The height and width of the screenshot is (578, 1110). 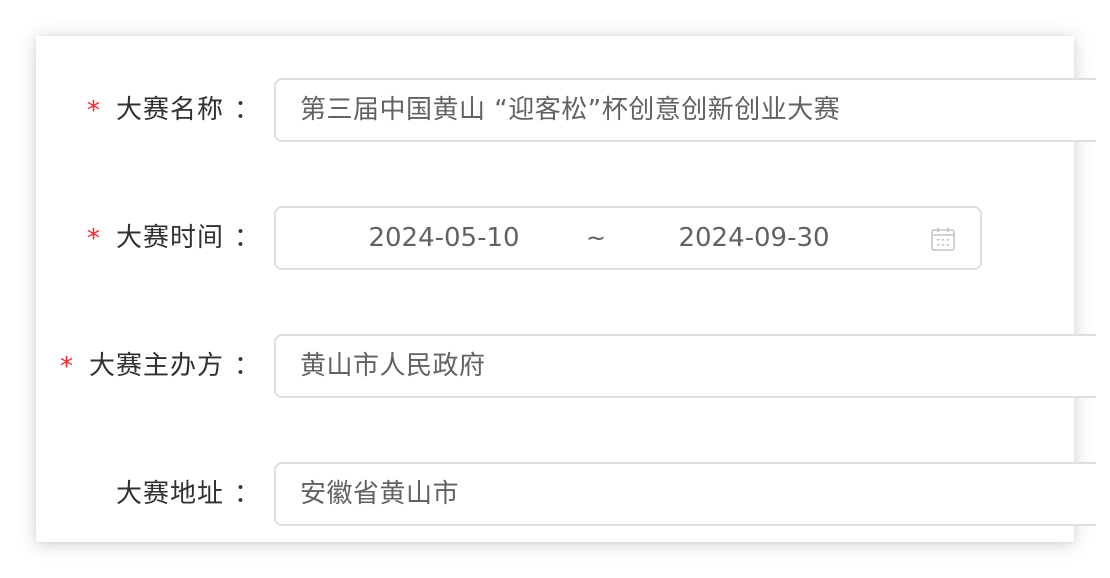 What do you see at coordinates (169, 494) in the screenshot?
I see `label-text: 大赛地址` at bounding box center [169, 494].